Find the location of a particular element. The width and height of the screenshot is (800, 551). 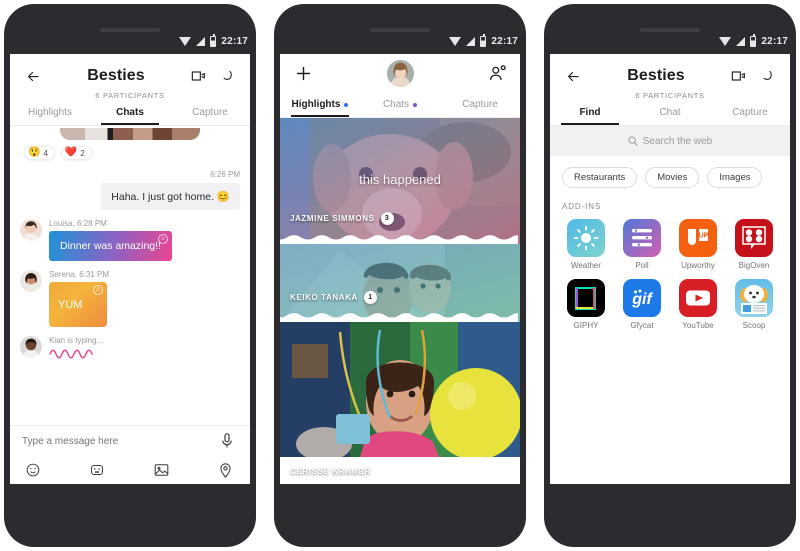

message-row-serena: Serena, 6:31 PM YUM ☺ is located at coordinates (130, 298).